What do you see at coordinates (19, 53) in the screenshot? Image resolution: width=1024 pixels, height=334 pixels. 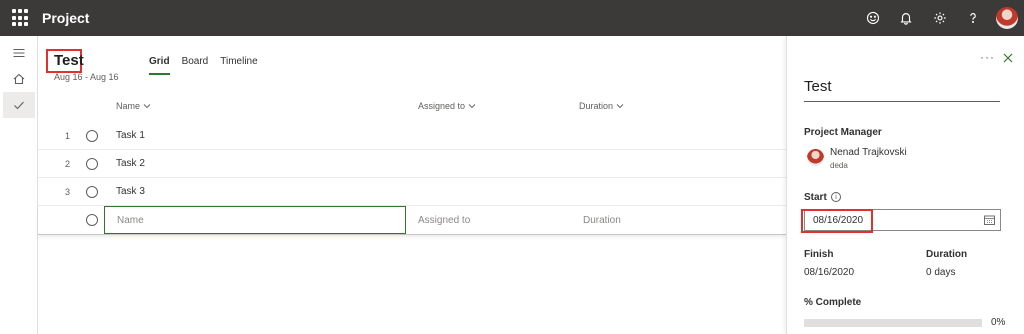 I see `hamburger-icon` at bounding box center [19, 53].